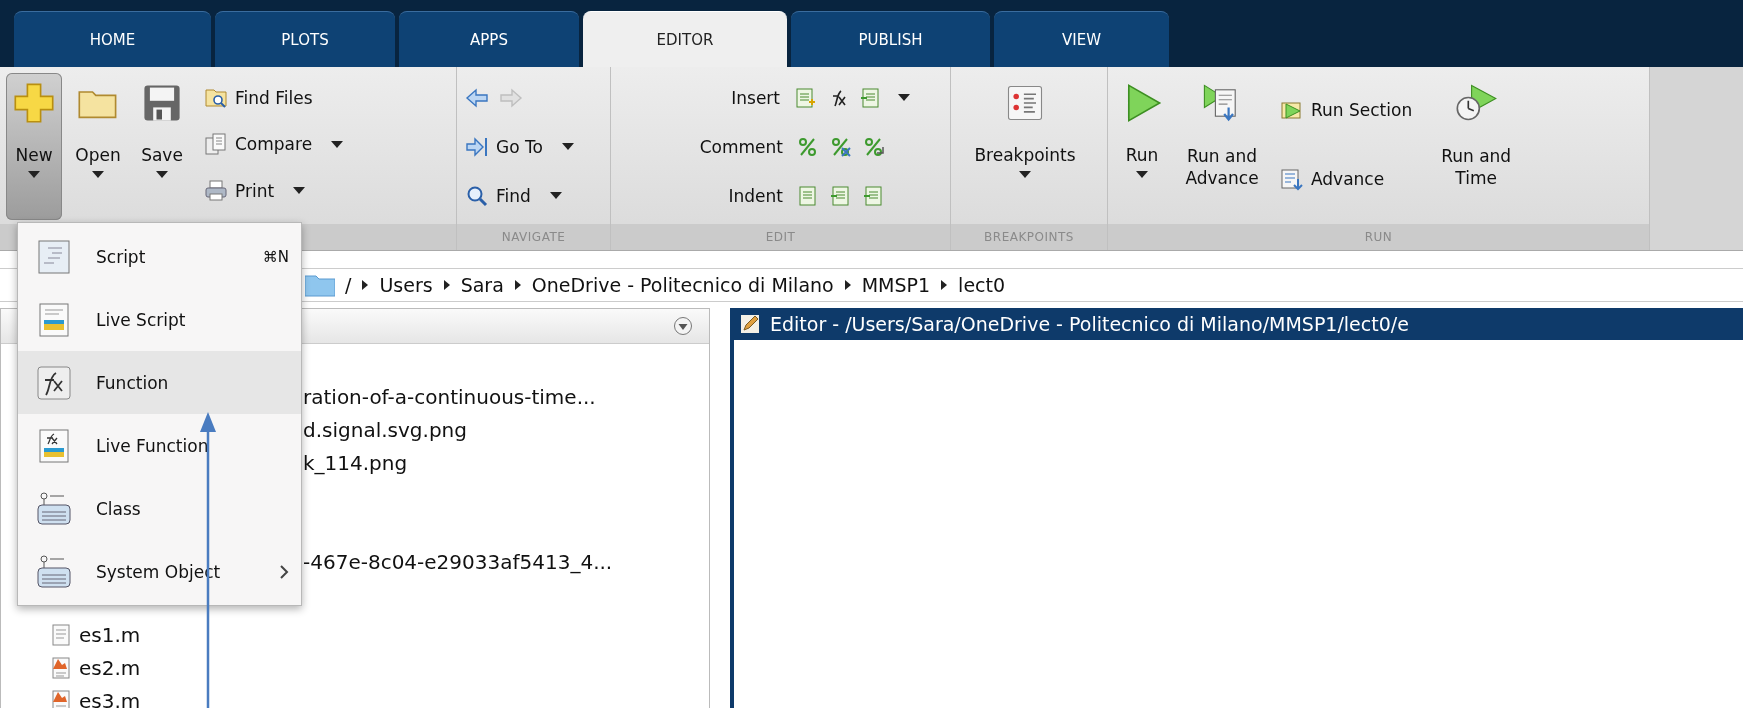 The height and width of the screenshot is (708, 1743). Describe the element at coordinates (385, 429) in the screenshot. I see `file-name: d.signal.svg.png` at that location.